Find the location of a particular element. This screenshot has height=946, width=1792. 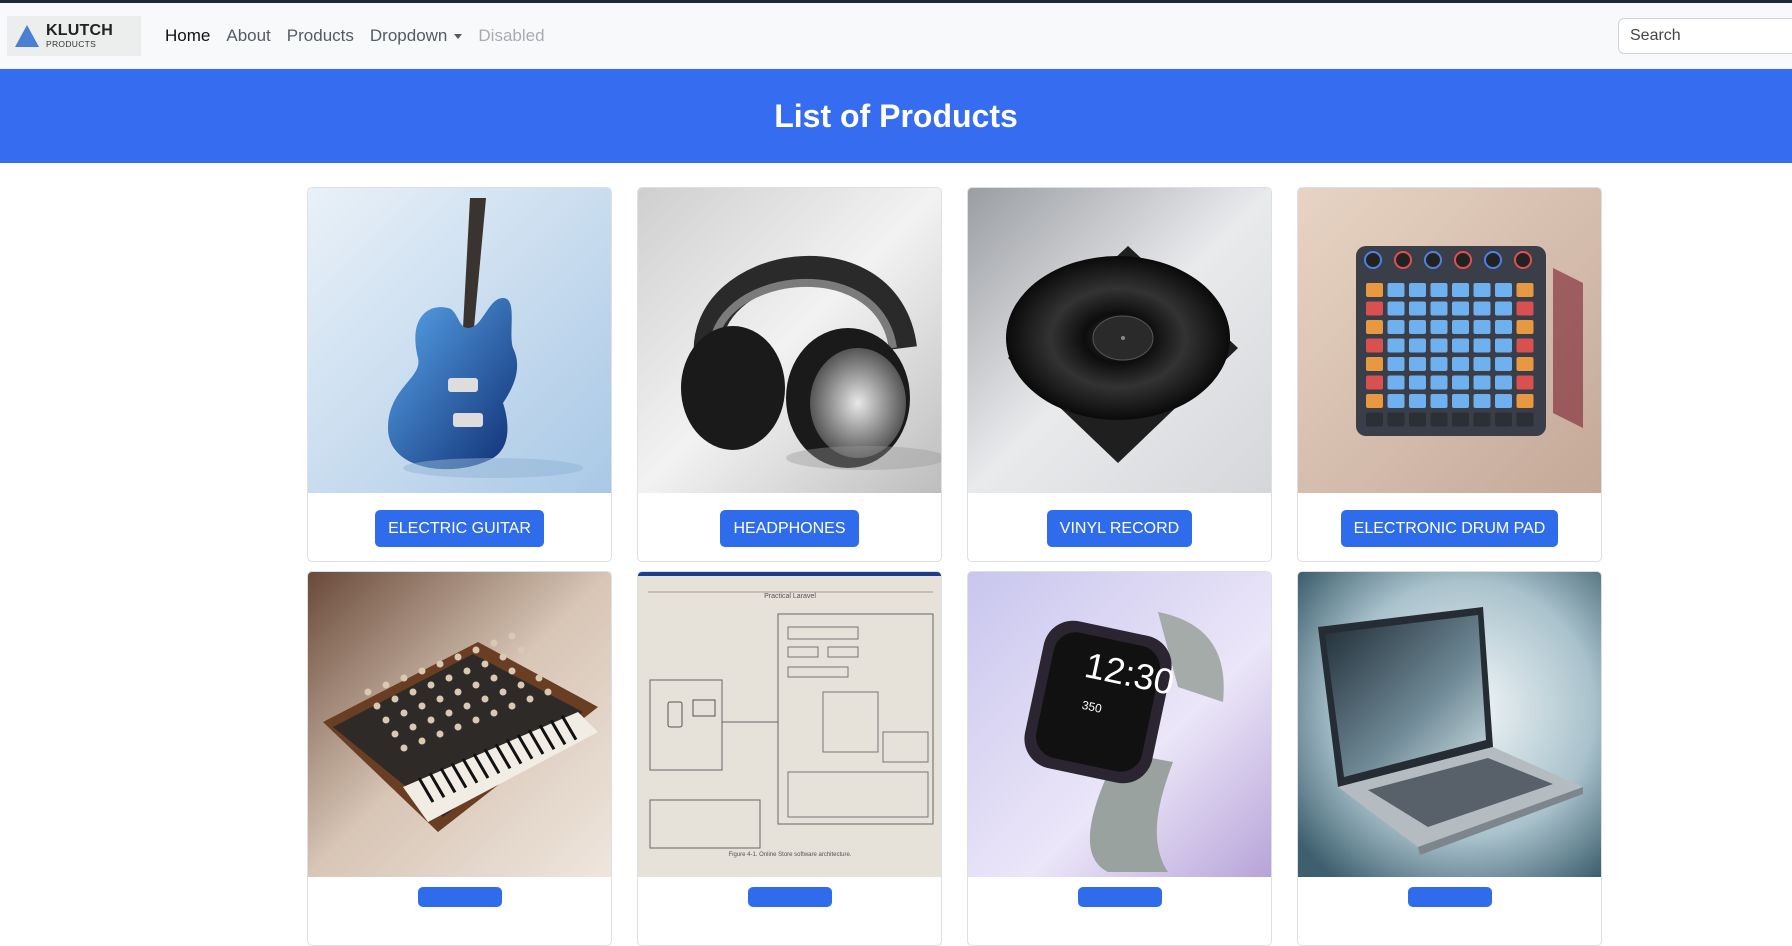

product-image-vinyl-record is located at coordinates (1119, 340).